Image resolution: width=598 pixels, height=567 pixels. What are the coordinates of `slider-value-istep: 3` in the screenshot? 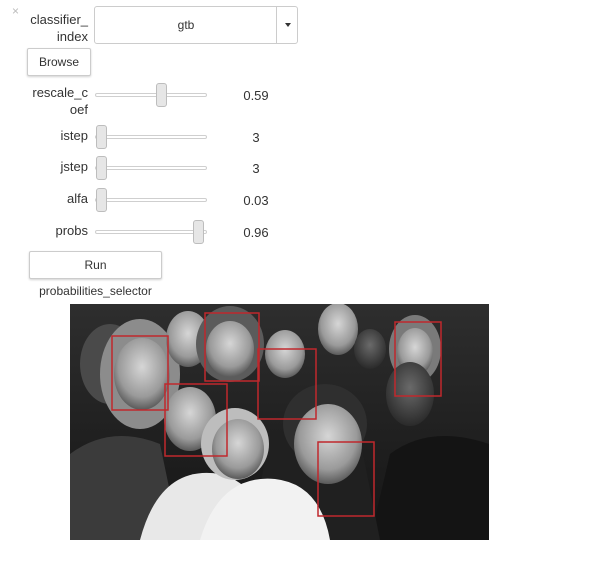 It's located at (256, 137).